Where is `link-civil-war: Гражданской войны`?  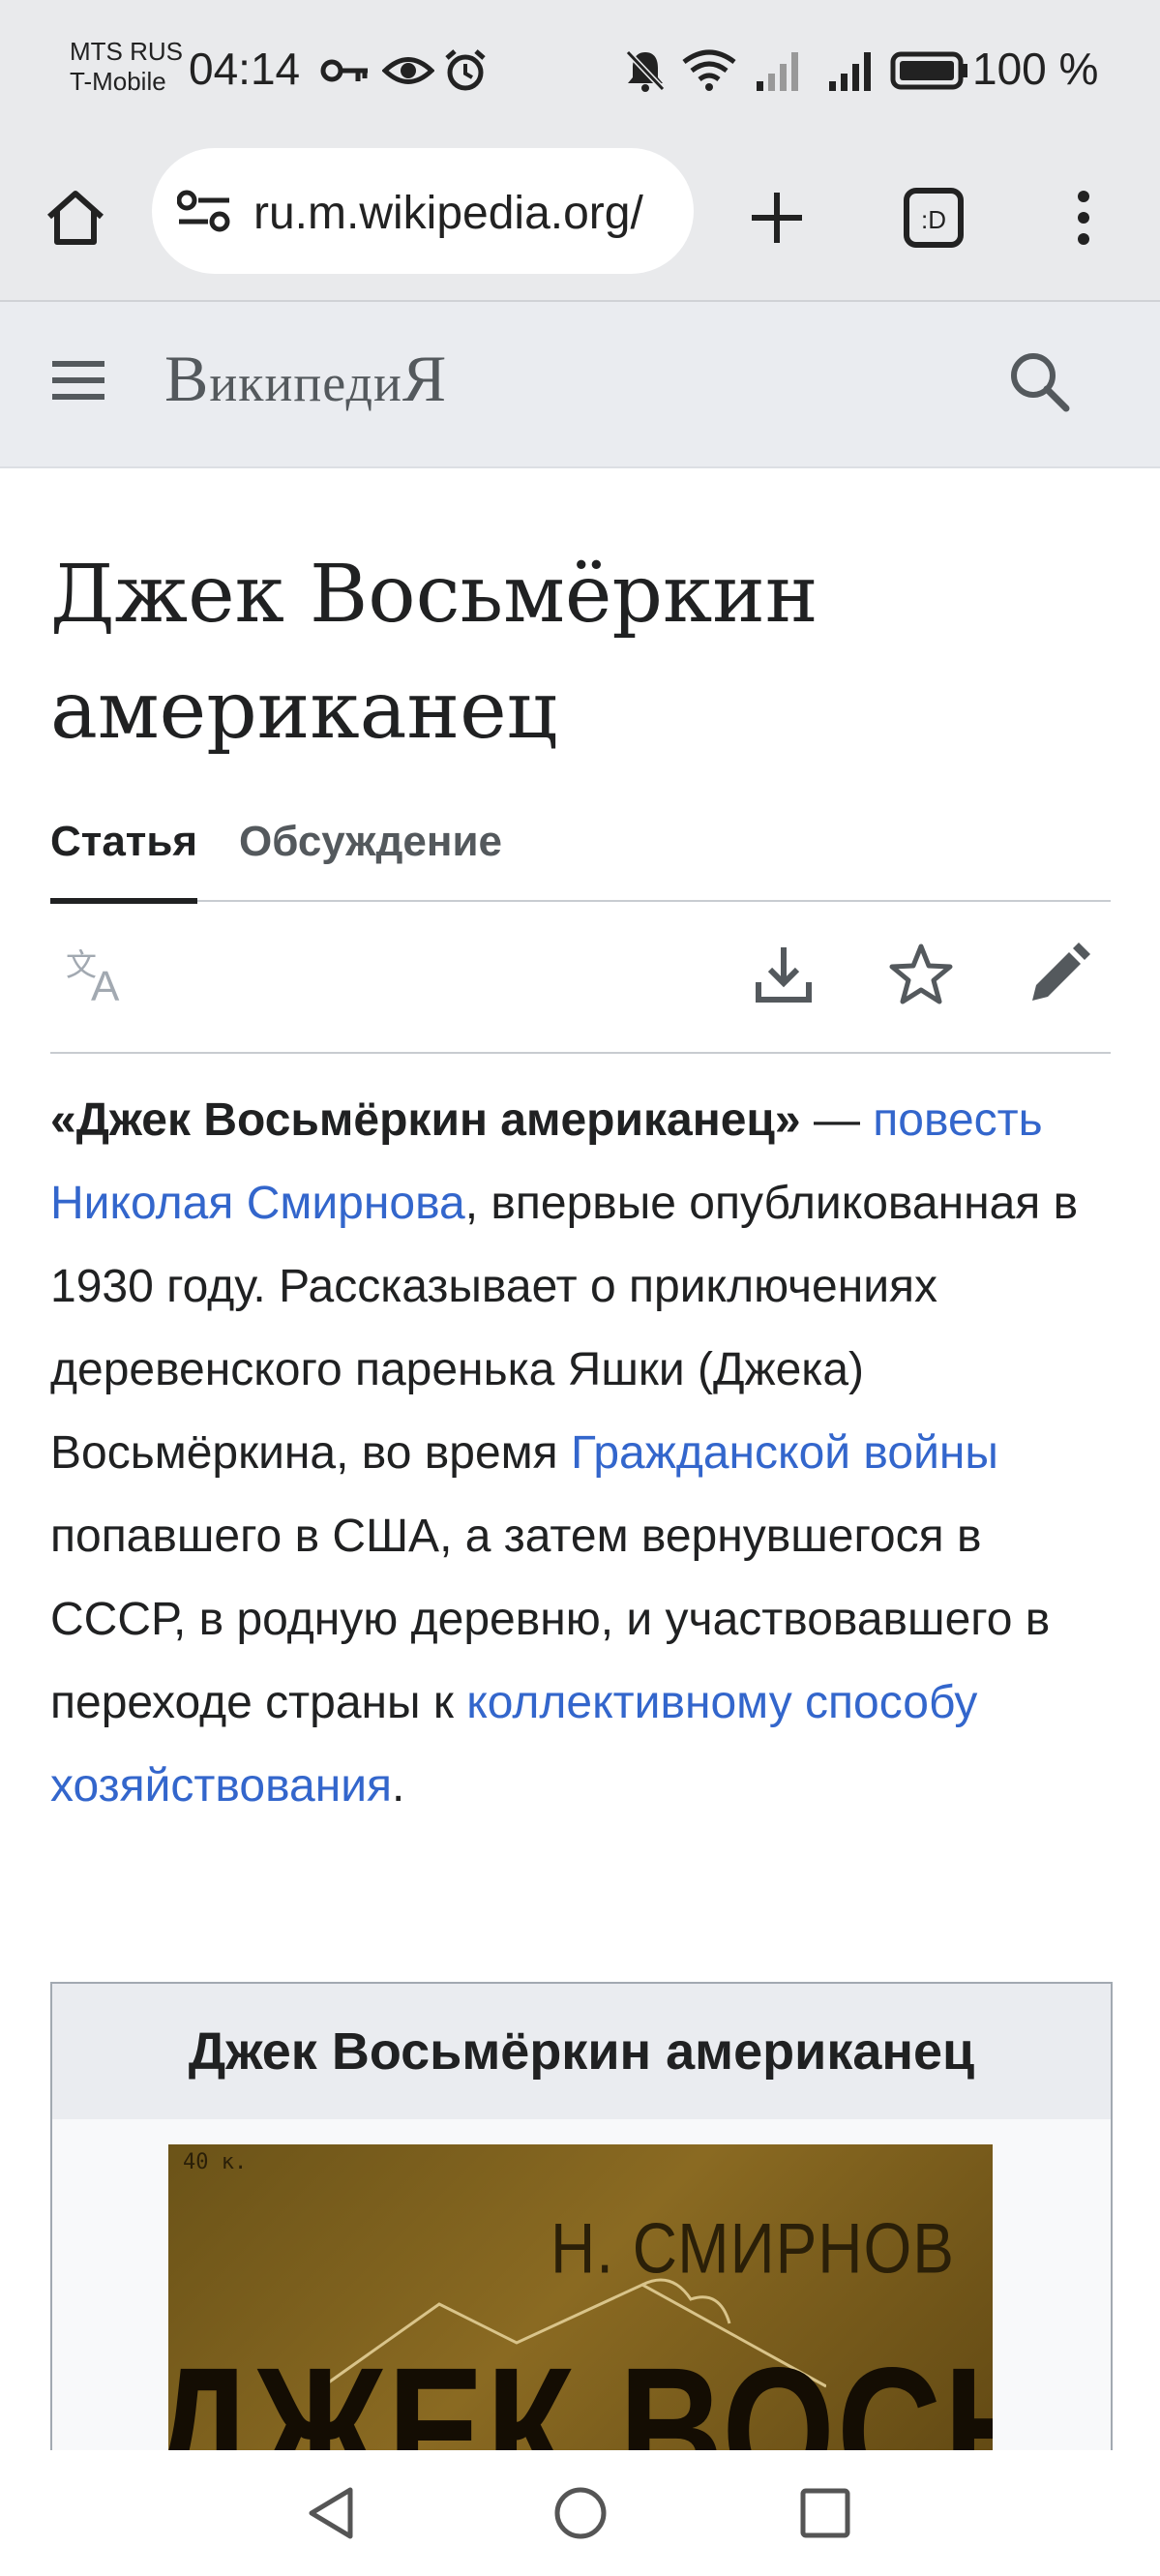
link-civil-war: Гражданской войны is located at coordinates (785, 1453).